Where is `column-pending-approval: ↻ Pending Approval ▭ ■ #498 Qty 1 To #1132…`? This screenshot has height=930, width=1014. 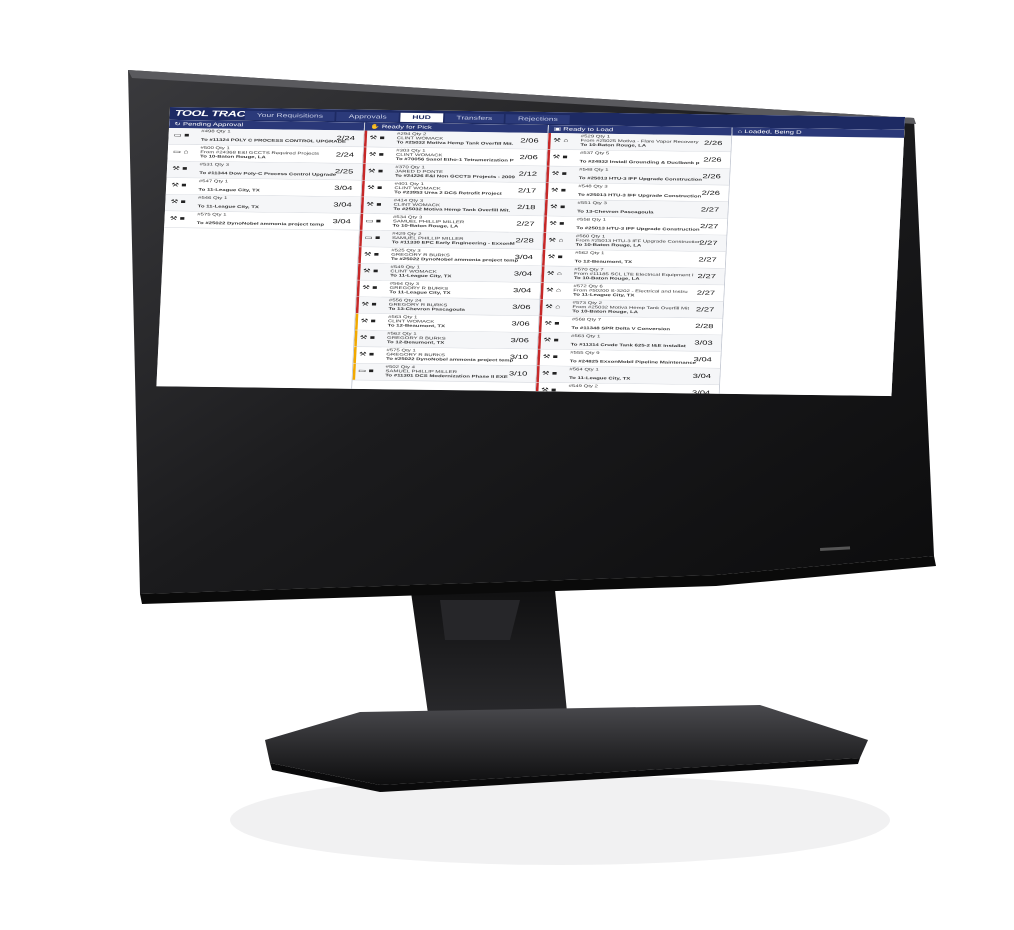 column-pending-approval: ↻ Pending Approval ▭ ■ #498 Qty 1 To #1132… is located at coordinates (261, 254).